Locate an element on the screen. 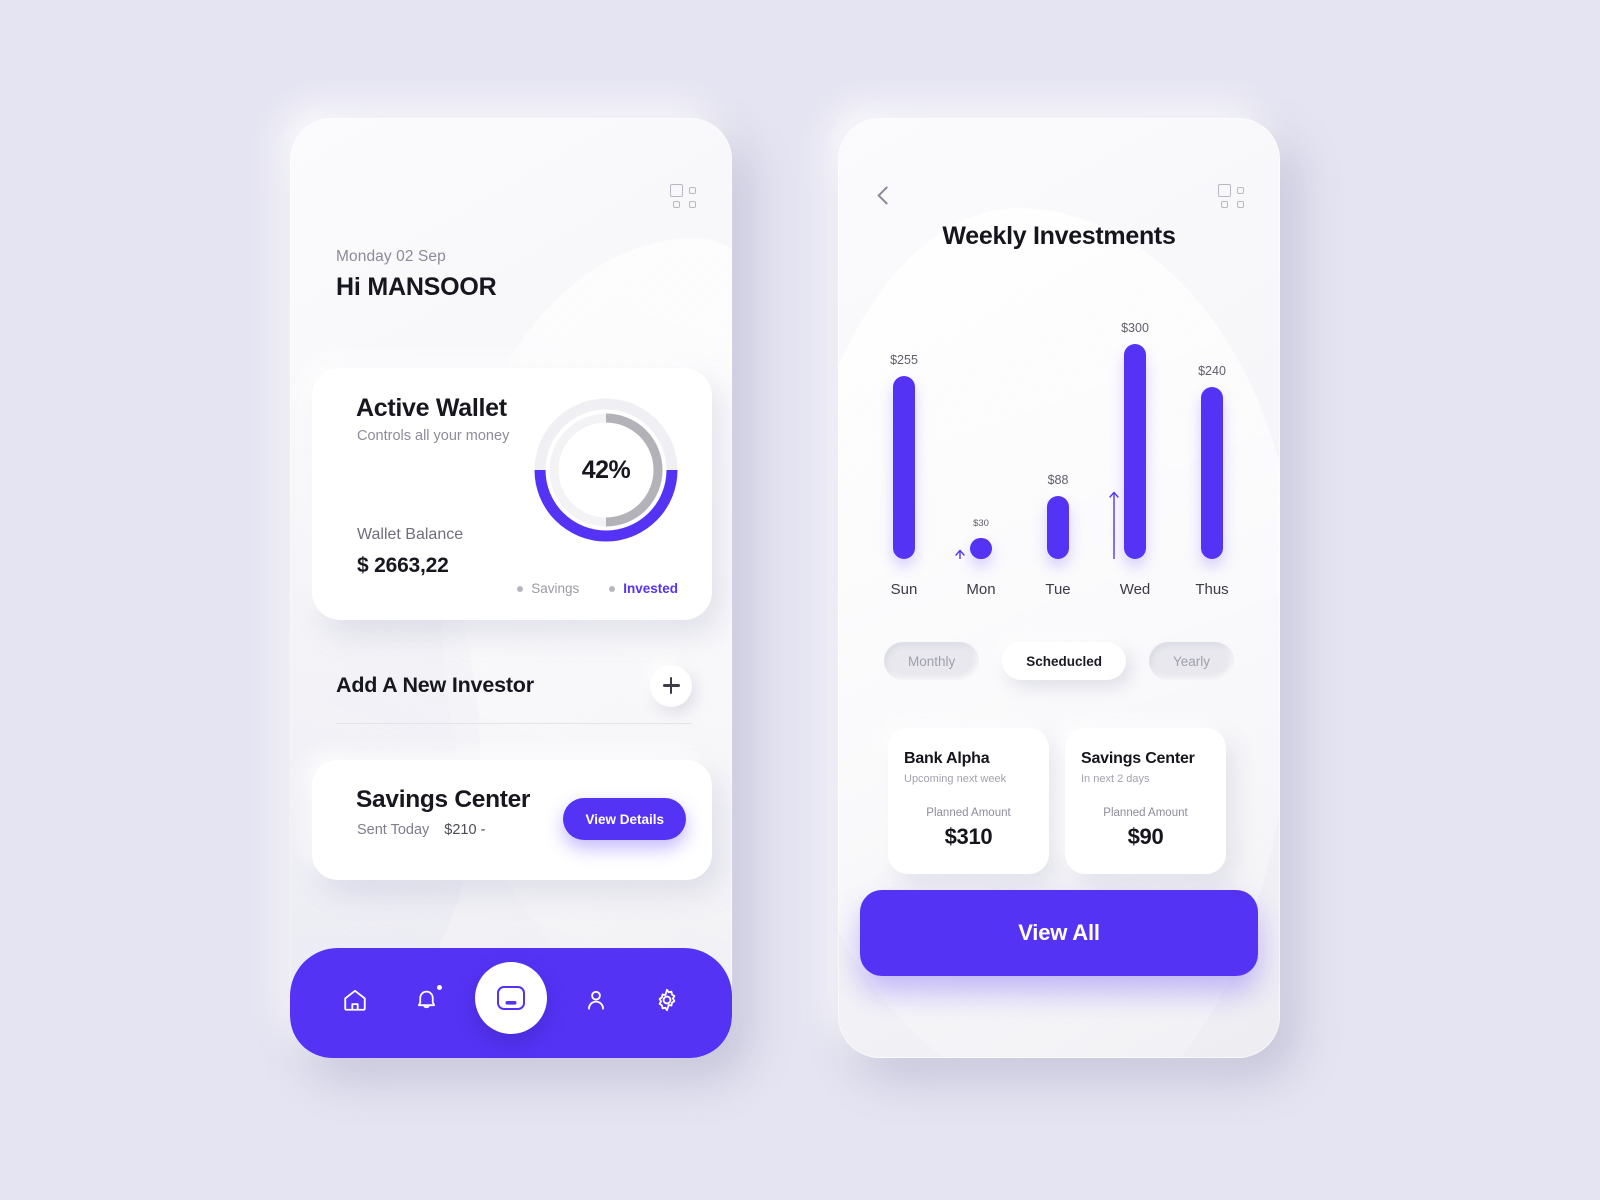 This screenshot has height=1200, width=1600. bar-value-label: $240 is located at coordinates (1212, 371).